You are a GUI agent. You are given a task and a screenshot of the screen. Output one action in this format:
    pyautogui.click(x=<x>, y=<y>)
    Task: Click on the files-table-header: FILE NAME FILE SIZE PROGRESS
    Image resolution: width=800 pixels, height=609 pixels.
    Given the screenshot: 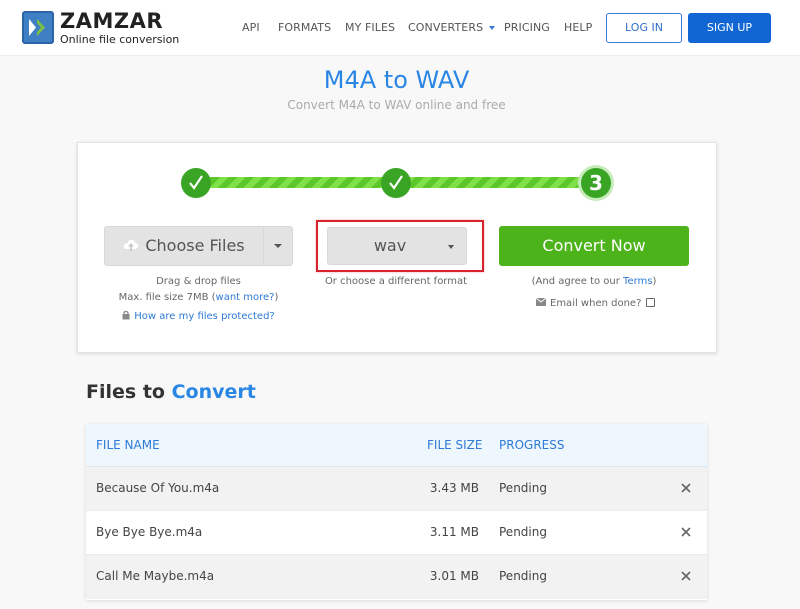 What is the action you would take?
    pyautogui.click(x=396, y=445)
    